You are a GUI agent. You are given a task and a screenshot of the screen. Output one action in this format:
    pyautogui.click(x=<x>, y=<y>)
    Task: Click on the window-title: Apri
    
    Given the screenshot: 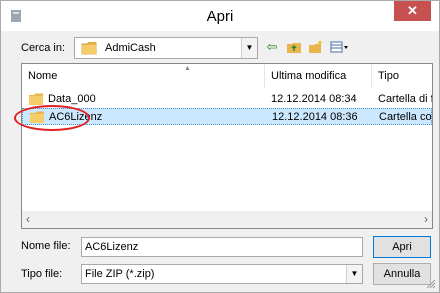 What is the action you would take?
    pyautogui.click(x=220, y=16)
    